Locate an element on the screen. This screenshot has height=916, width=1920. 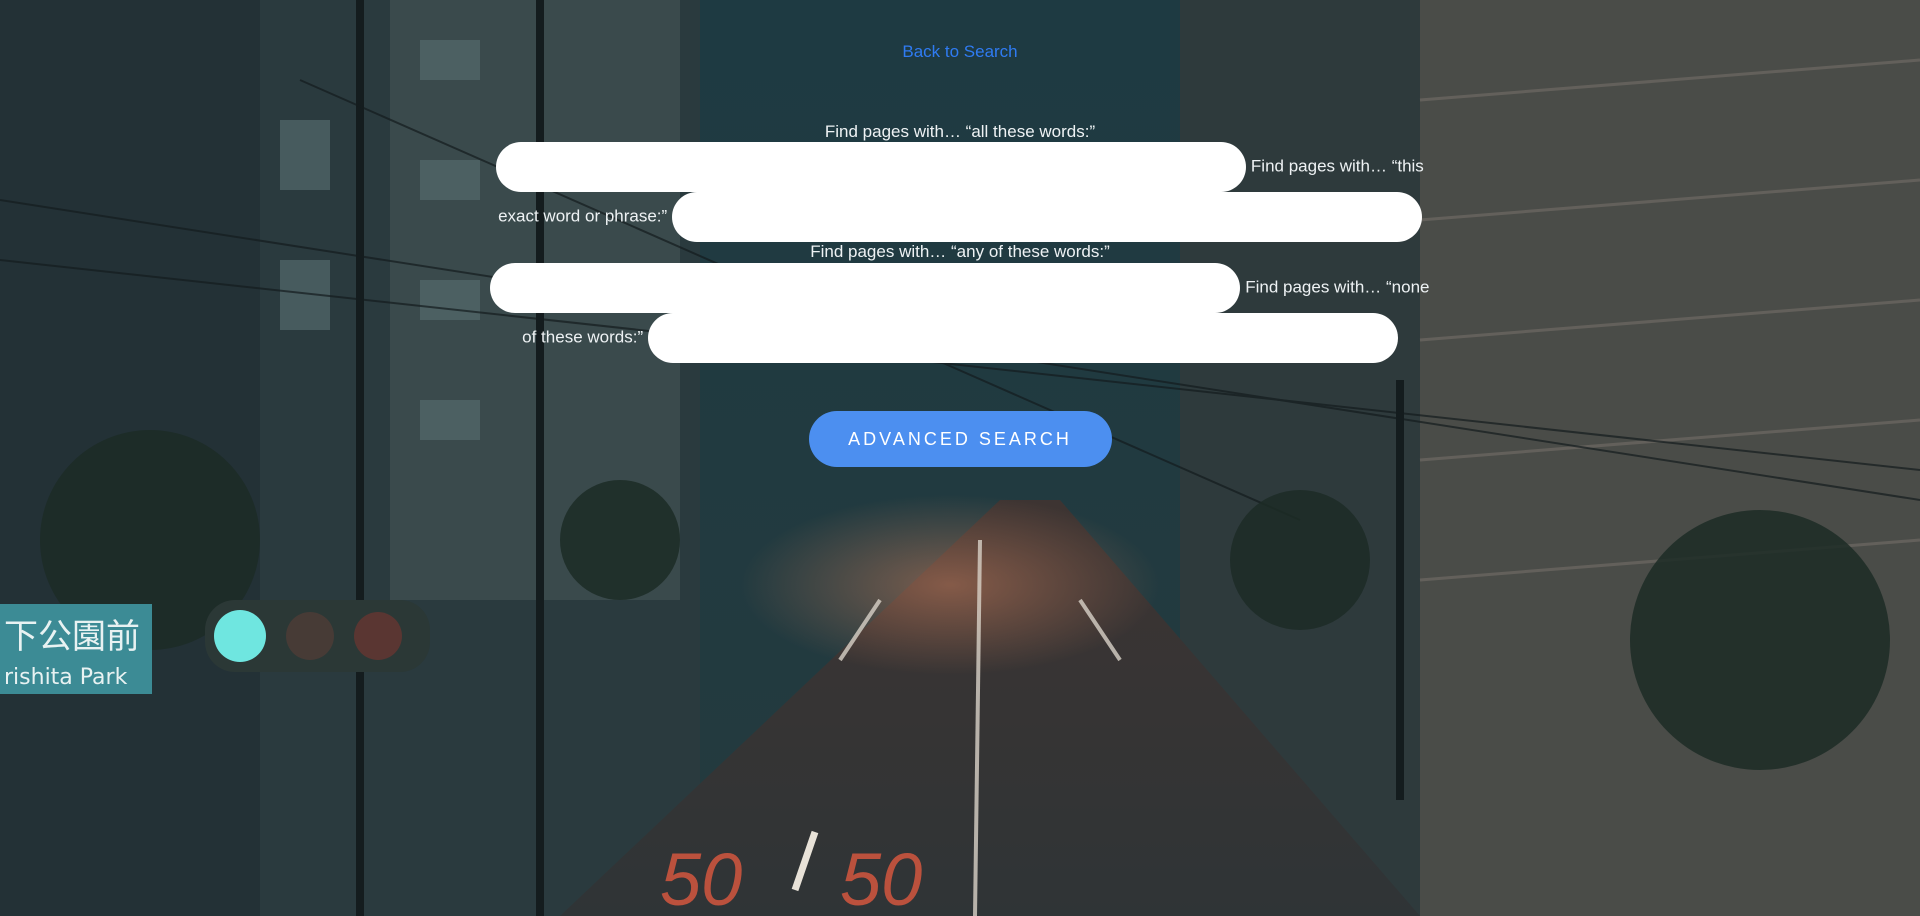
submit-row: ADVANCED SEARCH is located at coordinates (960, 439).